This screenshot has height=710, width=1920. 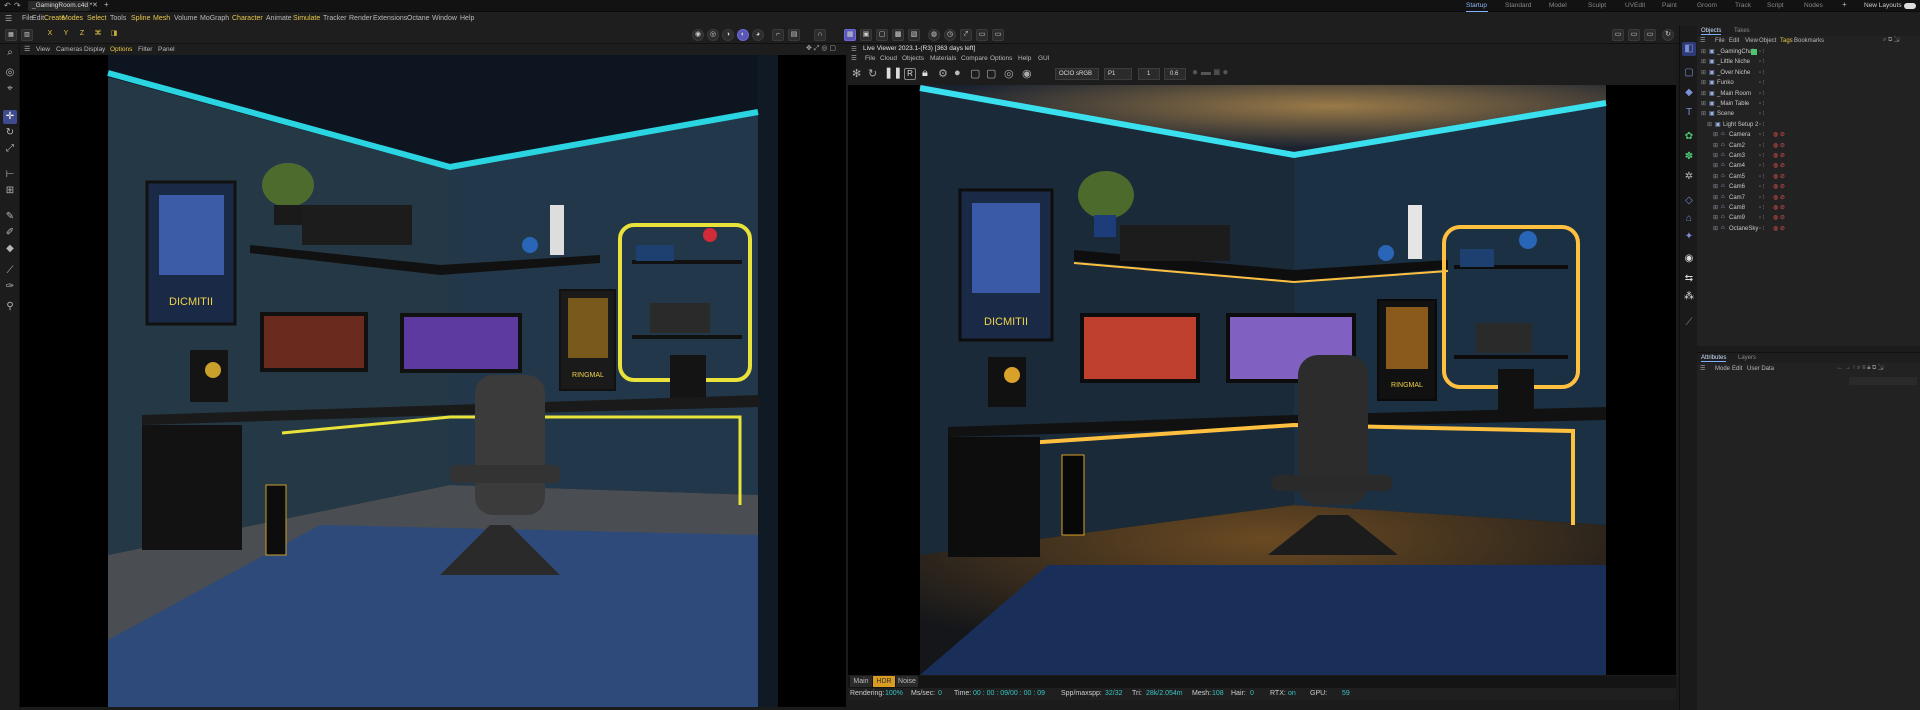 I want to click on object-row: ⊞ ▣ Funko ▫ ⁝, so click(x=1808, y=84).